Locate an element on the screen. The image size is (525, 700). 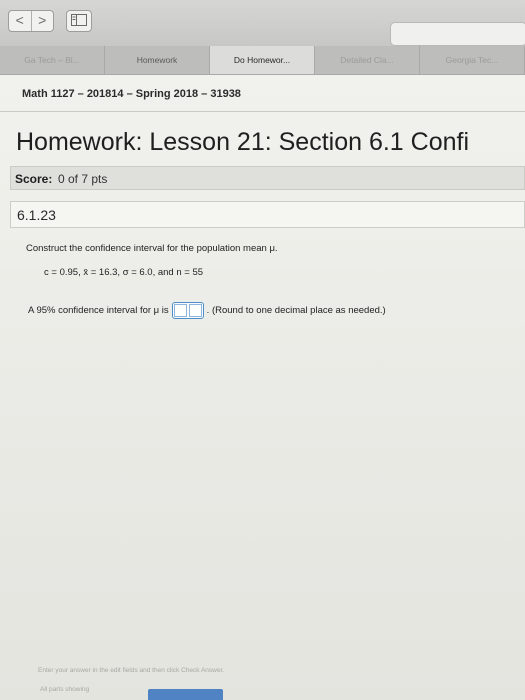
sidebar-toggle-button is located at coordinates (79, 21).